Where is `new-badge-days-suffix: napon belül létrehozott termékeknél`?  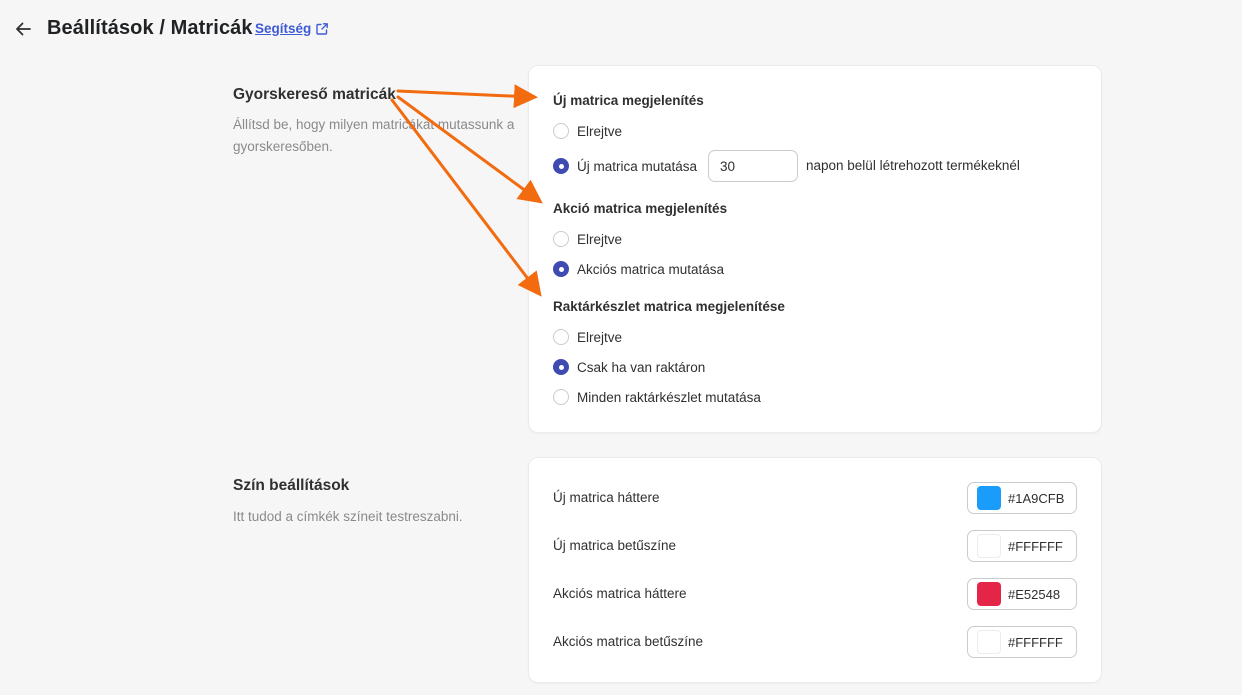 new-badge-days-suffix: napon belül létrehozott termékeknél is located at coordinates (913, 165).